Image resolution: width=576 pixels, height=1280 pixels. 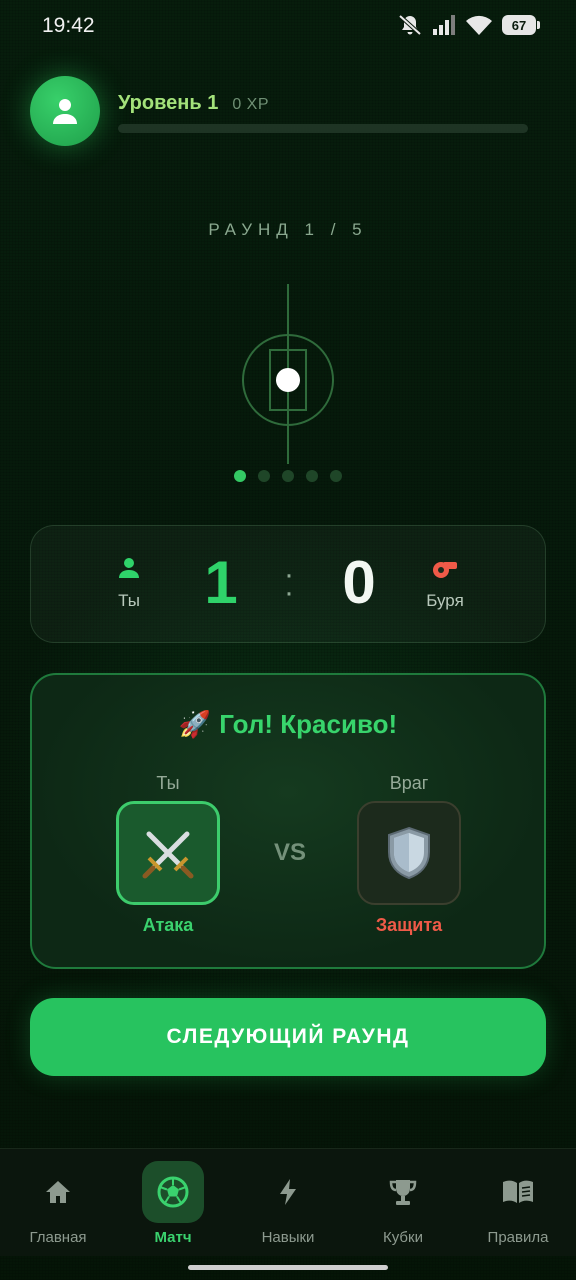 I want to click on nav-item-skills: Навыки, so click(x=288, y=1204).